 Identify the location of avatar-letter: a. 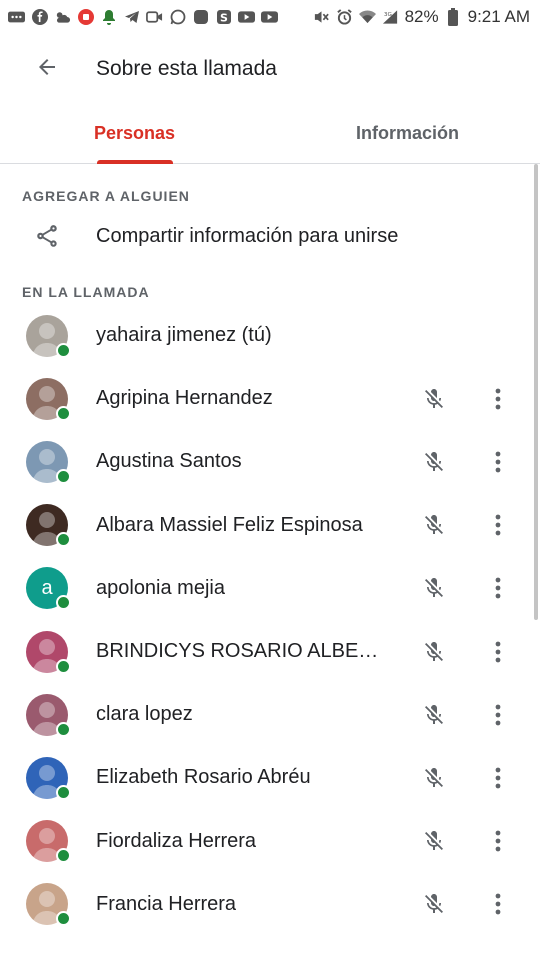
(47, 587).